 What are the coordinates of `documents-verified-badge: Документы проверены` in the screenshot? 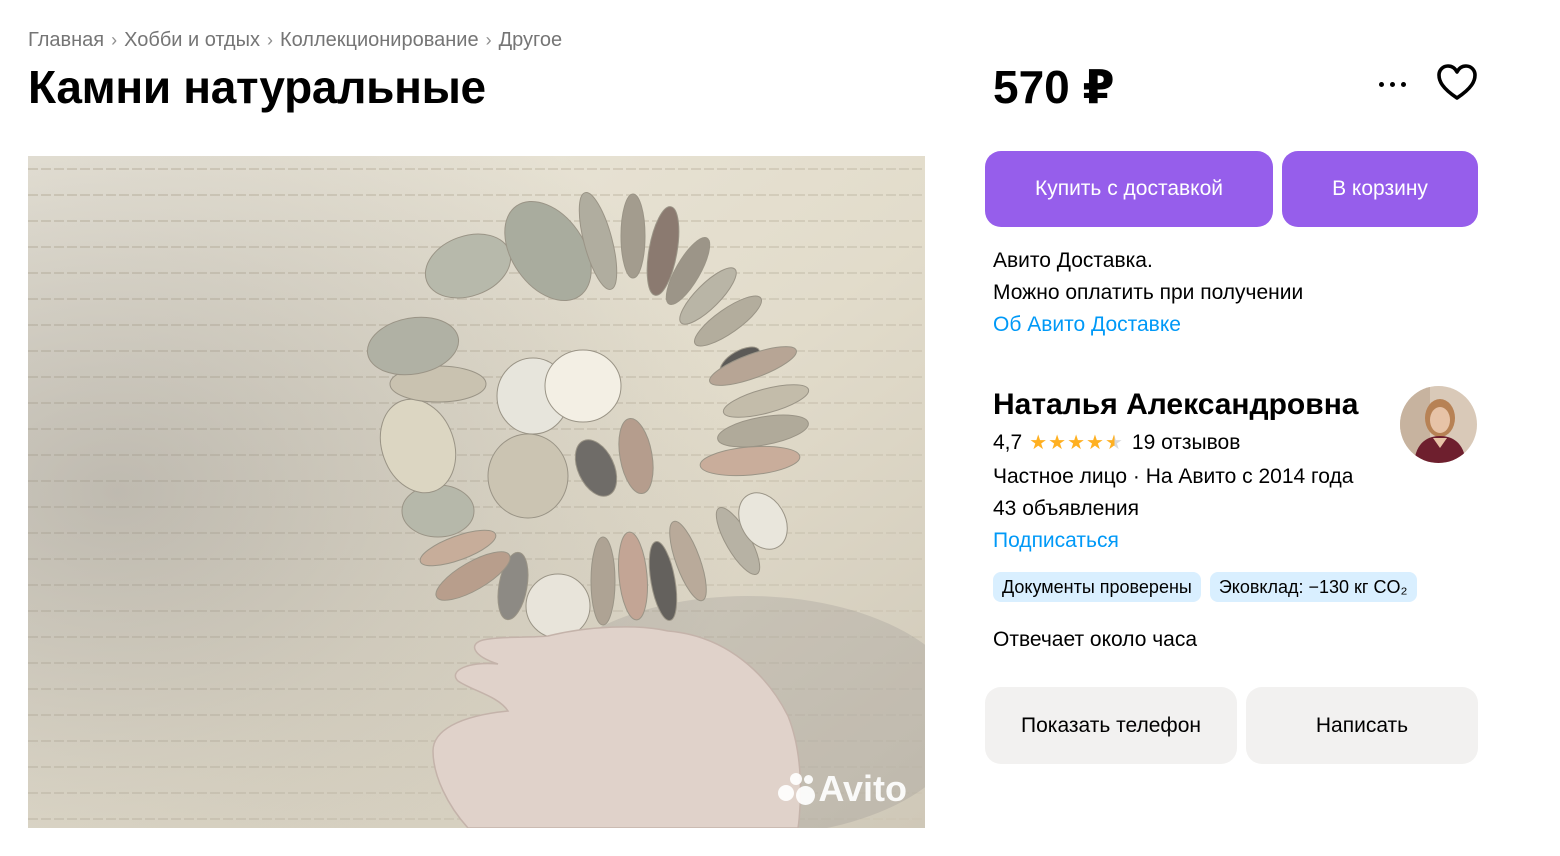 It's located at (1097, 587).